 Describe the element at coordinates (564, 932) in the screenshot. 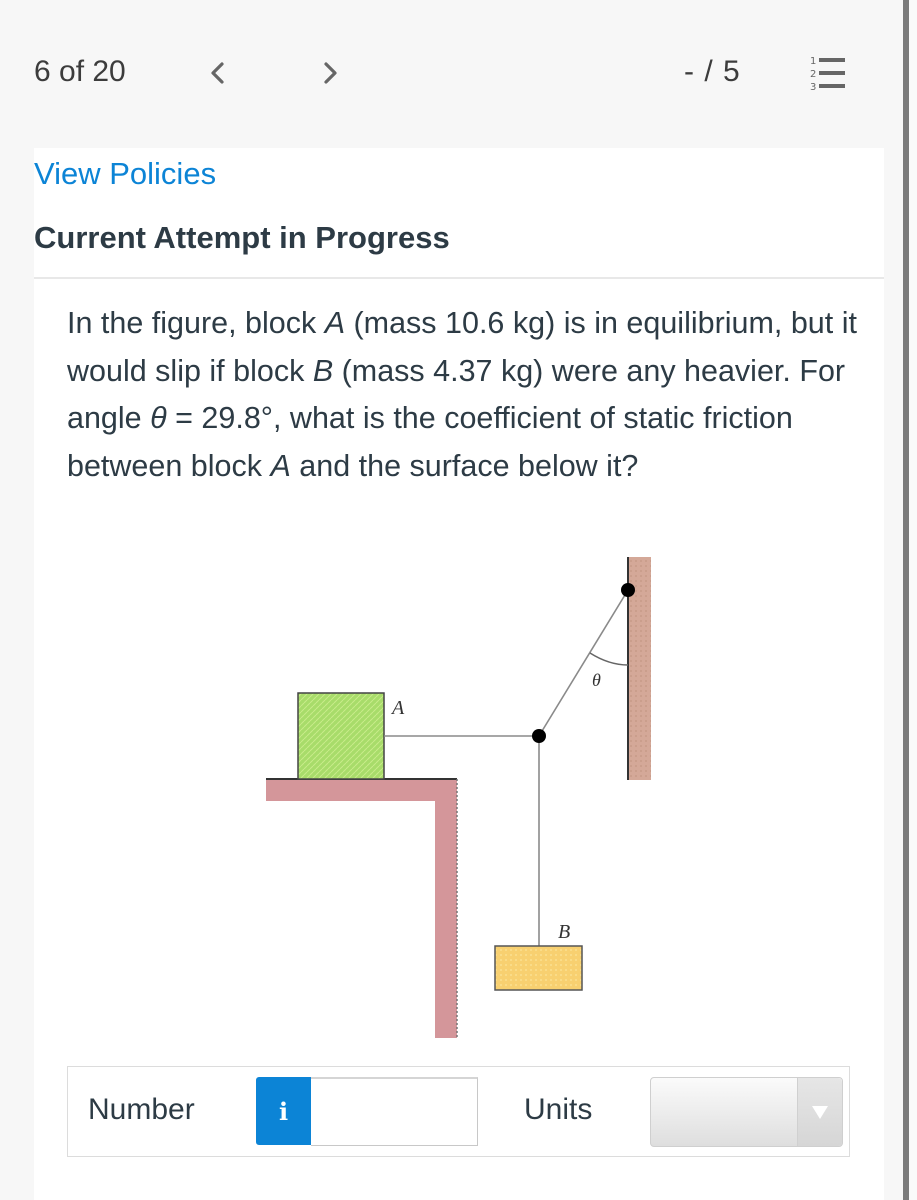

I see `block-b-label: B` at that location.